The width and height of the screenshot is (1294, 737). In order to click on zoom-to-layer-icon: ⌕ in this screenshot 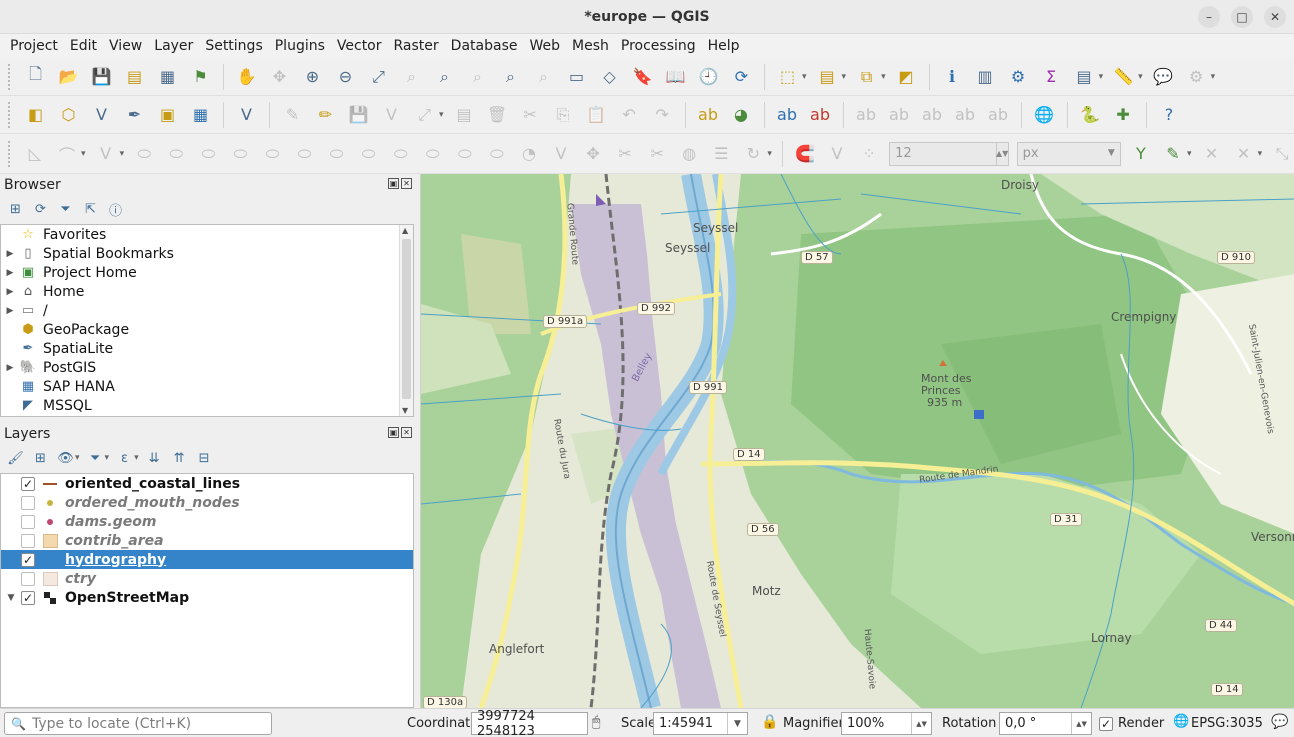, I will do `click(444, 76)`.